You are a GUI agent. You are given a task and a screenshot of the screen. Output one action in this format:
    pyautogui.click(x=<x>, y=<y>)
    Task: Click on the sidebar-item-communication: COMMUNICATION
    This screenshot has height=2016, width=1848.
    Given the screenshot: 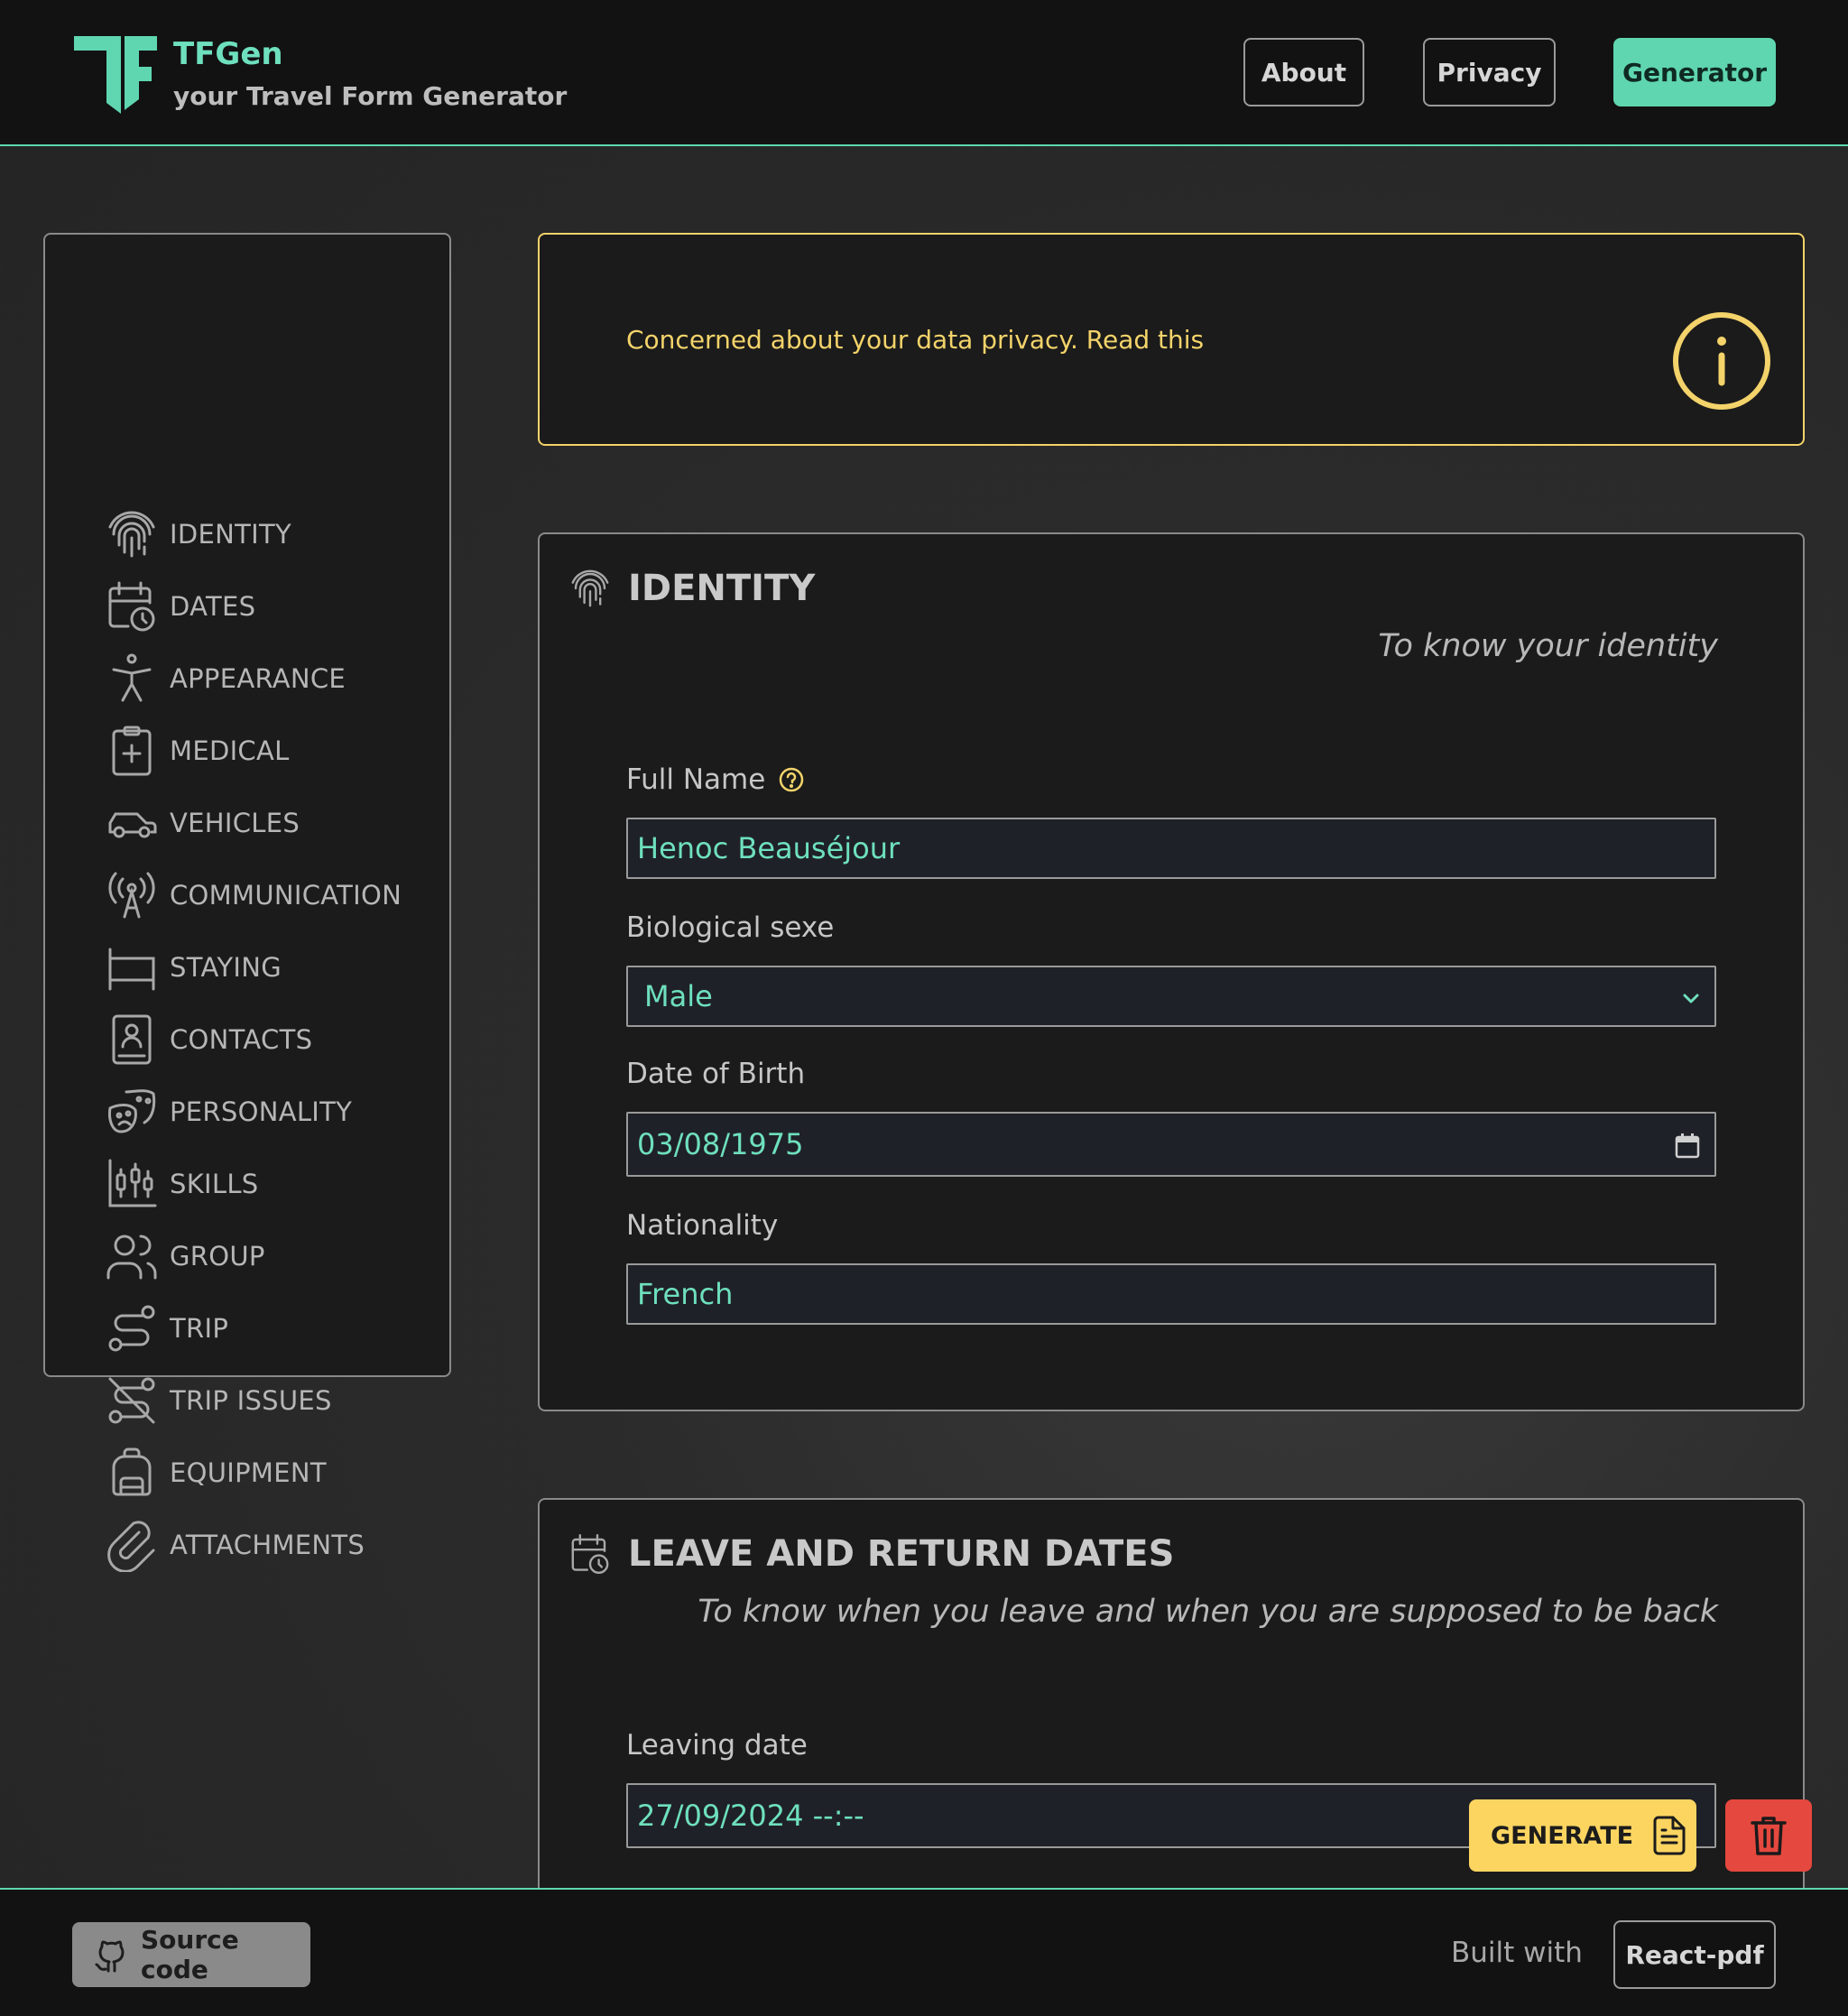 What is the action you would take?
    pyautogui.click(x=253, y=895)
    